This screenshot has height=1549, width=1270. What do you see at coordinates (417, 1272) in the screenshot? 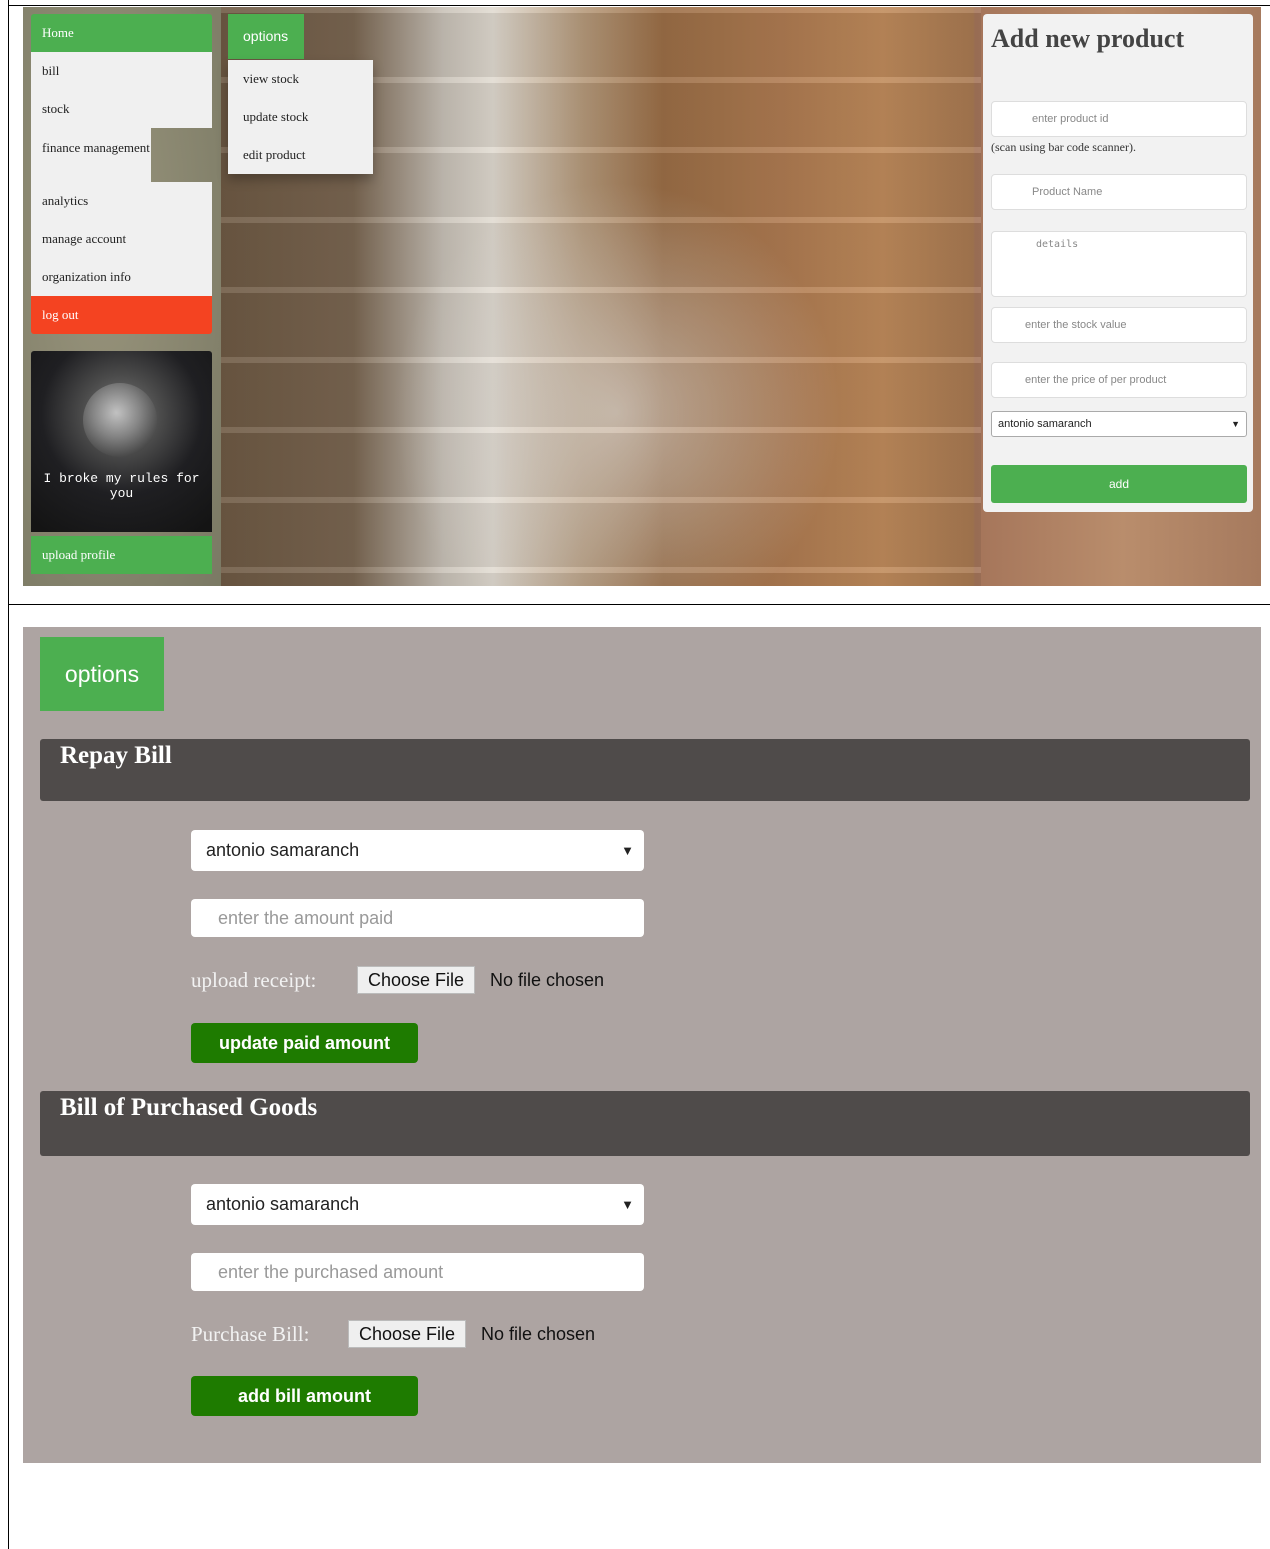
I see `purchased-amount-input: enter the purchased amount` at bounding box center [417, 1272].